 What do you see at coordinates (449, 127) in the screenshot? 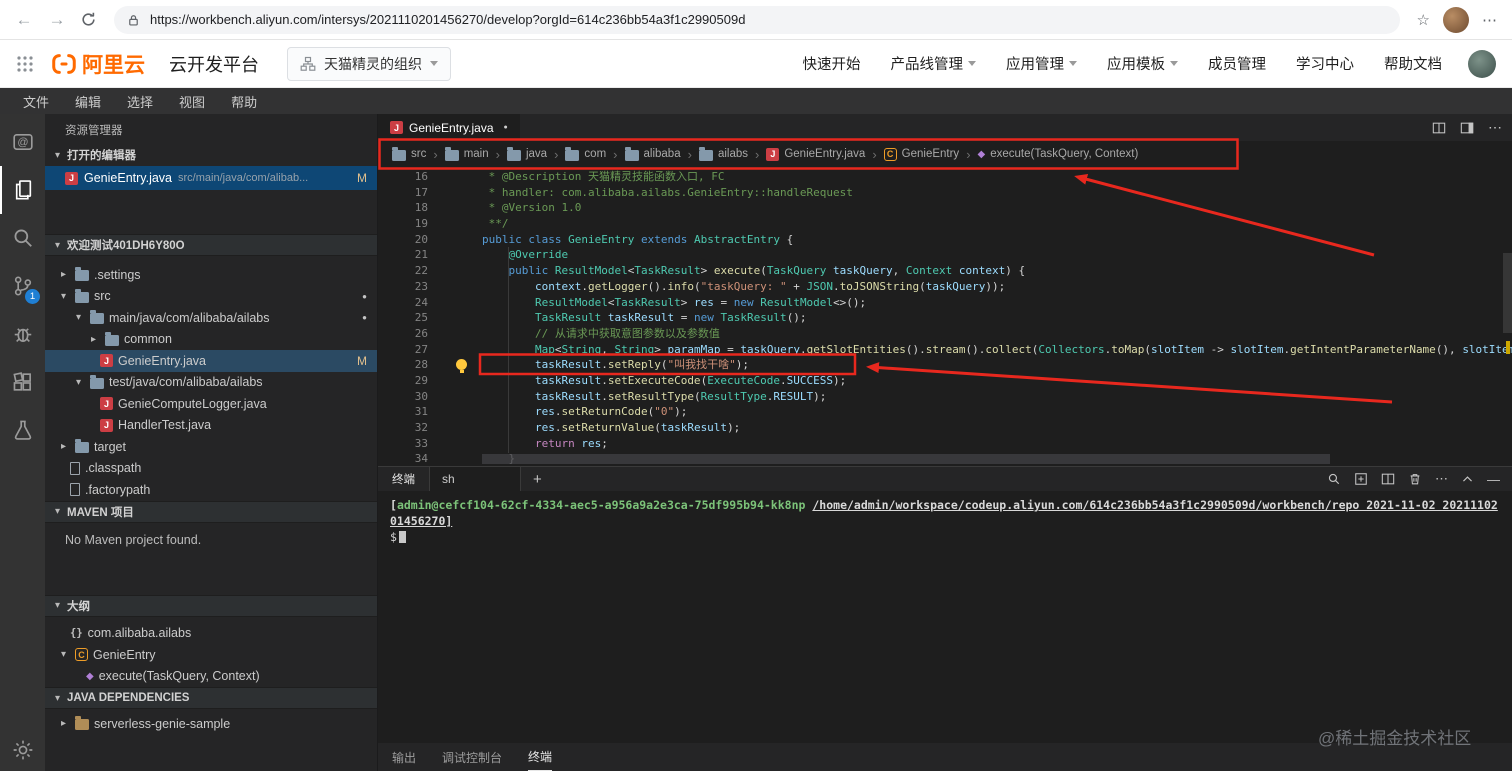
I see `editor-tab: J GenieEntry.java ●` at bounding box center [449, 127].